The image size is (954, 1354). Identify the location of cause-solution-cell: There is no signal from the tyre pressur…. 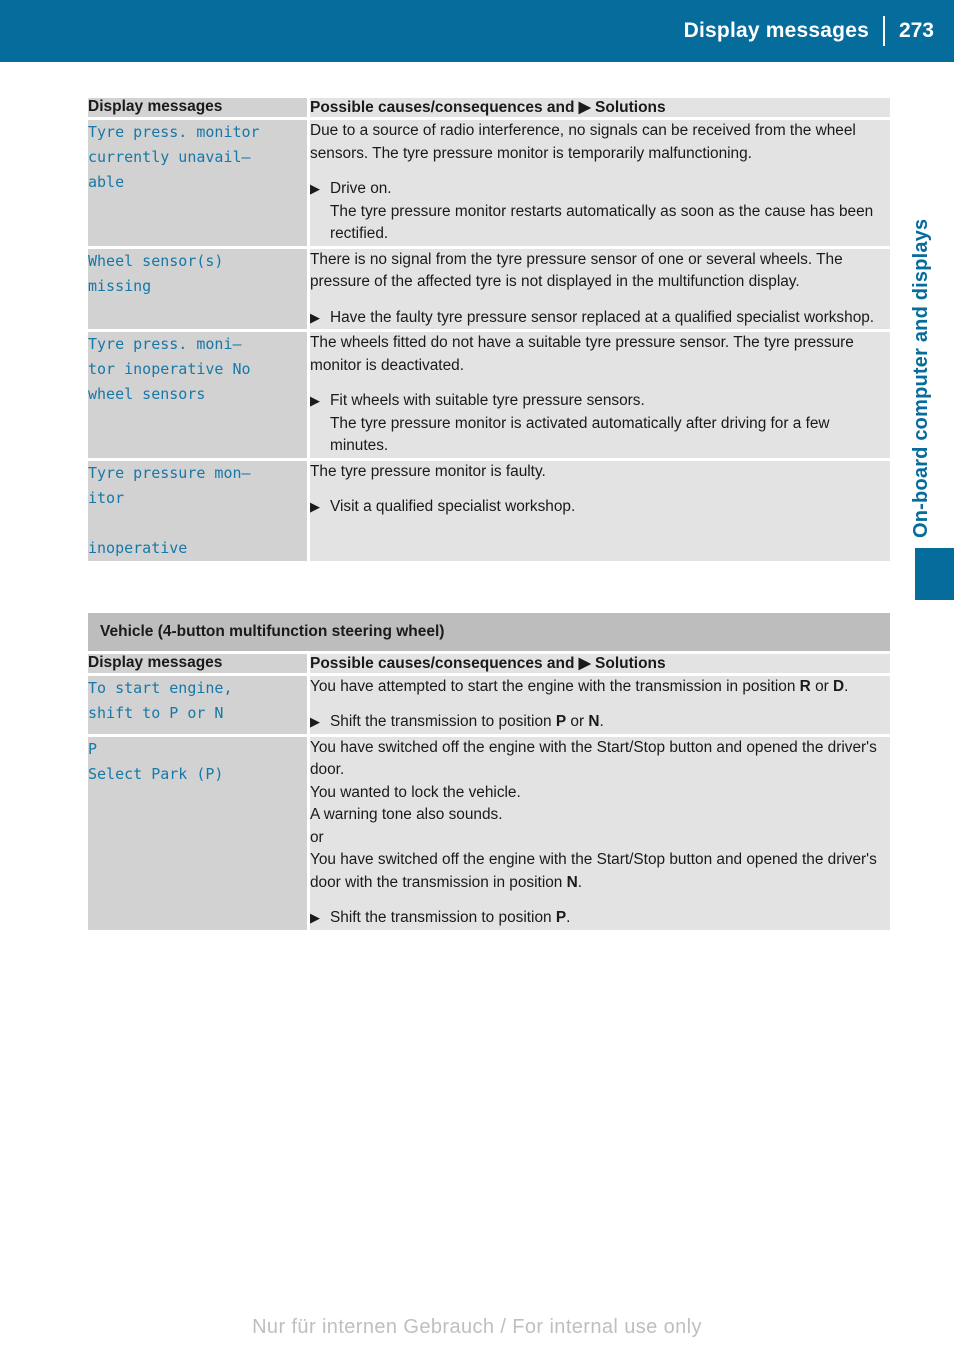
(600, 289).